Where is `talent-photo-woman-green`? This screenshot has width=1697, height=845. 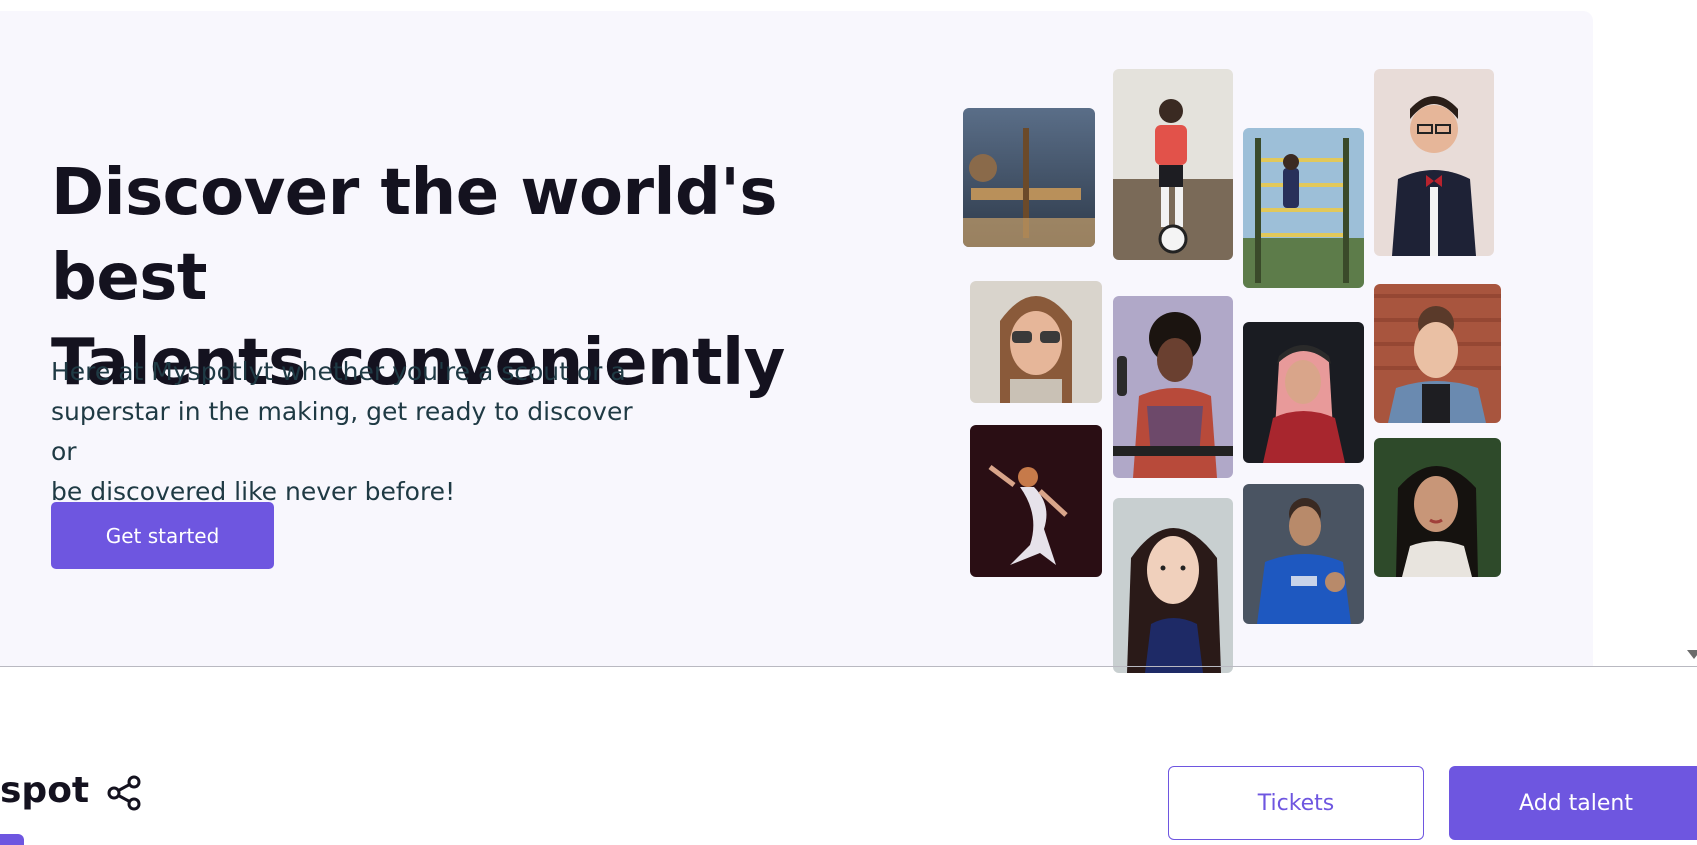
talent-photo-woman-green is located at coordinates (1437, 507).